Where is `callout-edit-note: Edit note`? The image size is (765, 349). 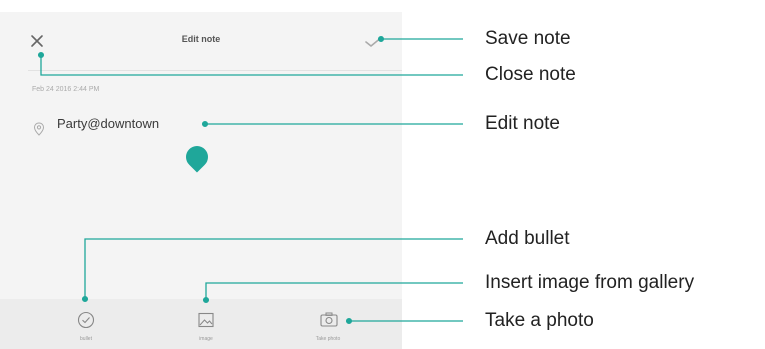 callout-edit-note: Edit note is located at coordinates (522, 123).